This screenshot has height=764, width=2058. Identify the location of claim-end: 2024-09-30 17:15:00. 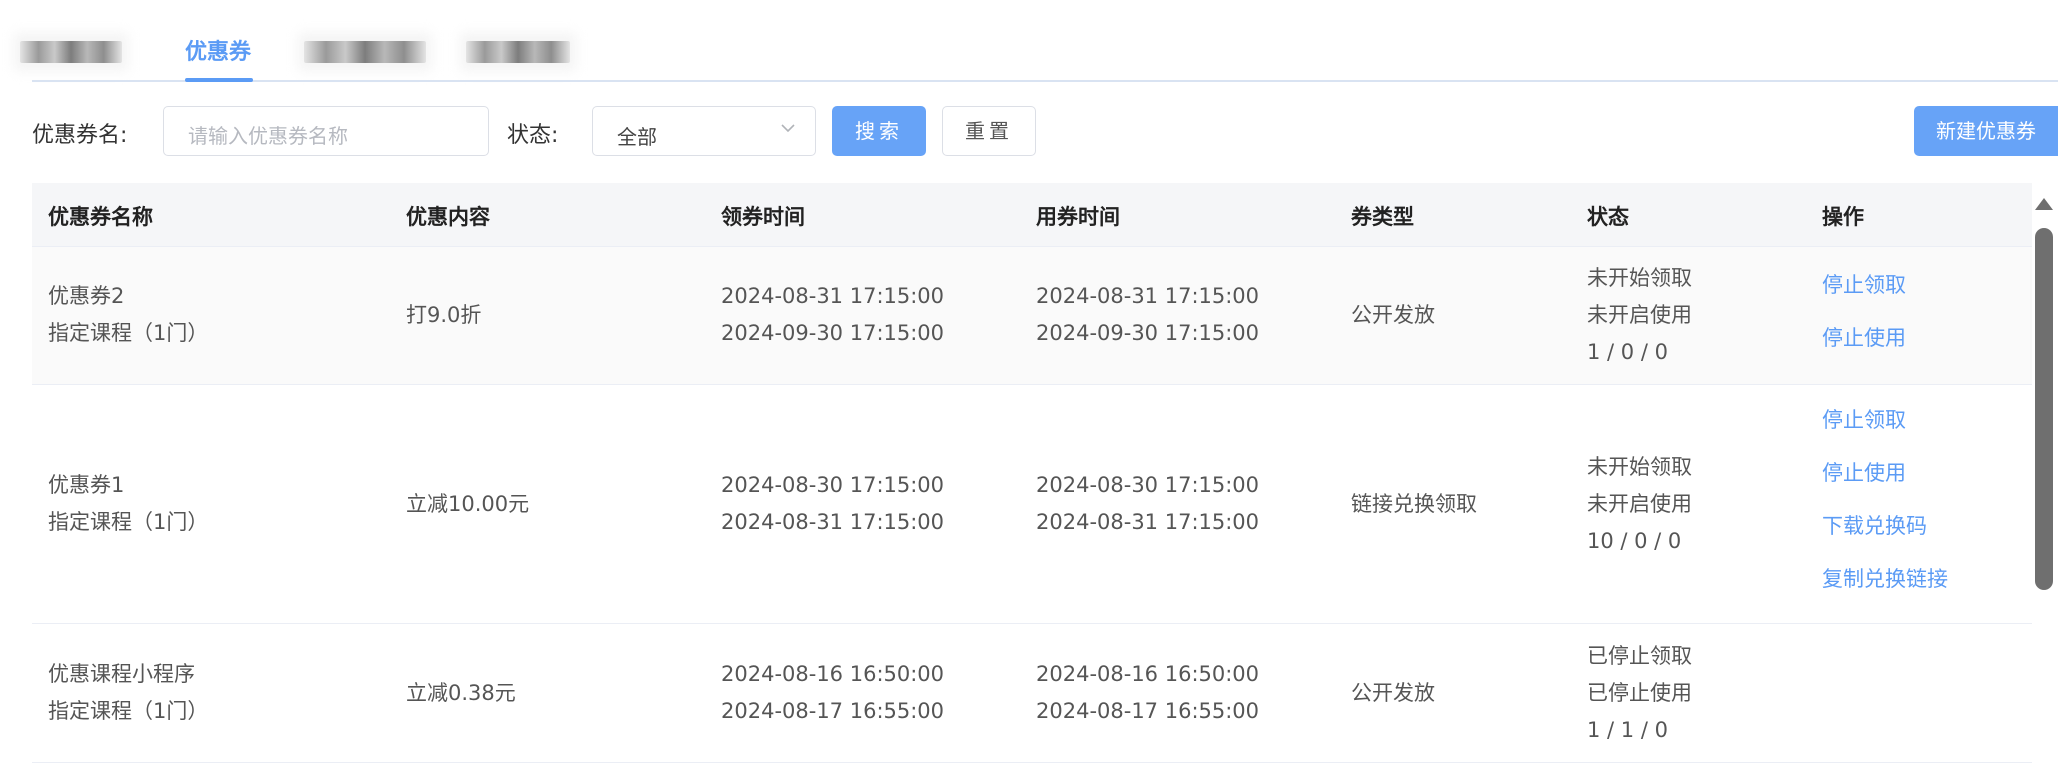
(833, 333).